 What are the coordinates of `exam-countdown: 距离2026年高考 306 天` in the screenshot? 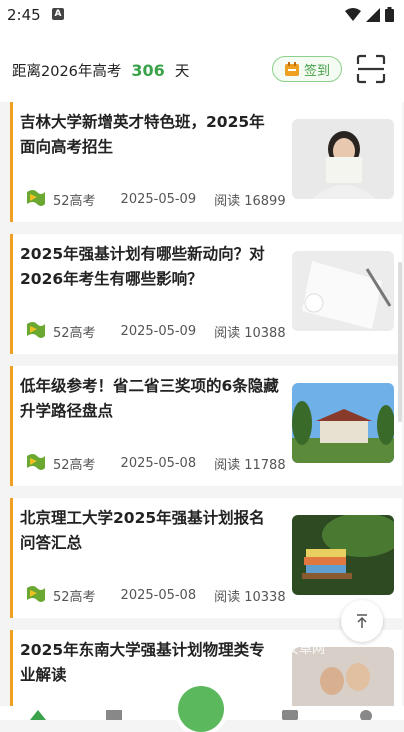 It's located at (100, 70).